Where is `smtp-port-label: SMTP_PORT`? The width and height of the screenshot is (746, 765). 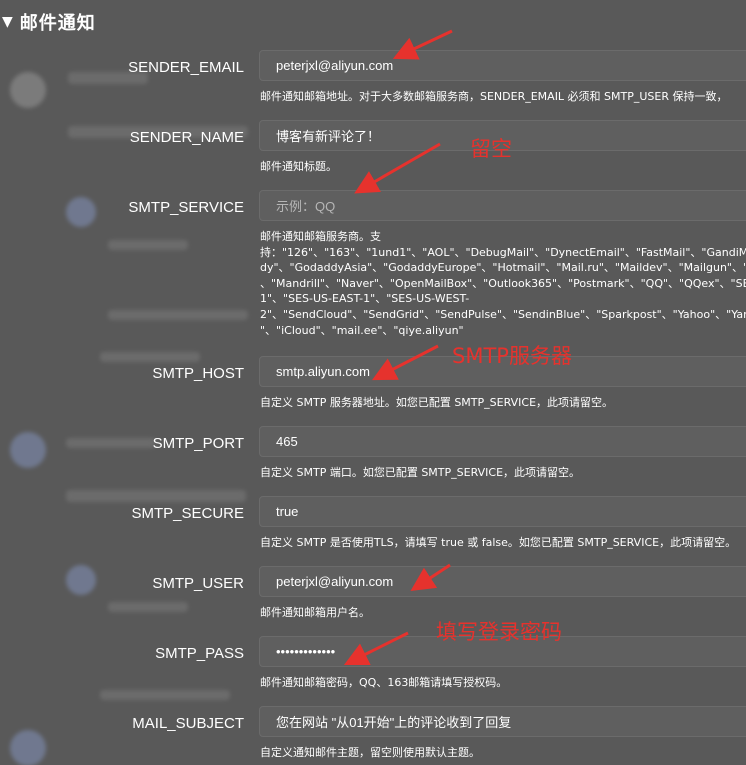 smtp-port-label: SMTP_PORT is located at coordinates (198, 443).